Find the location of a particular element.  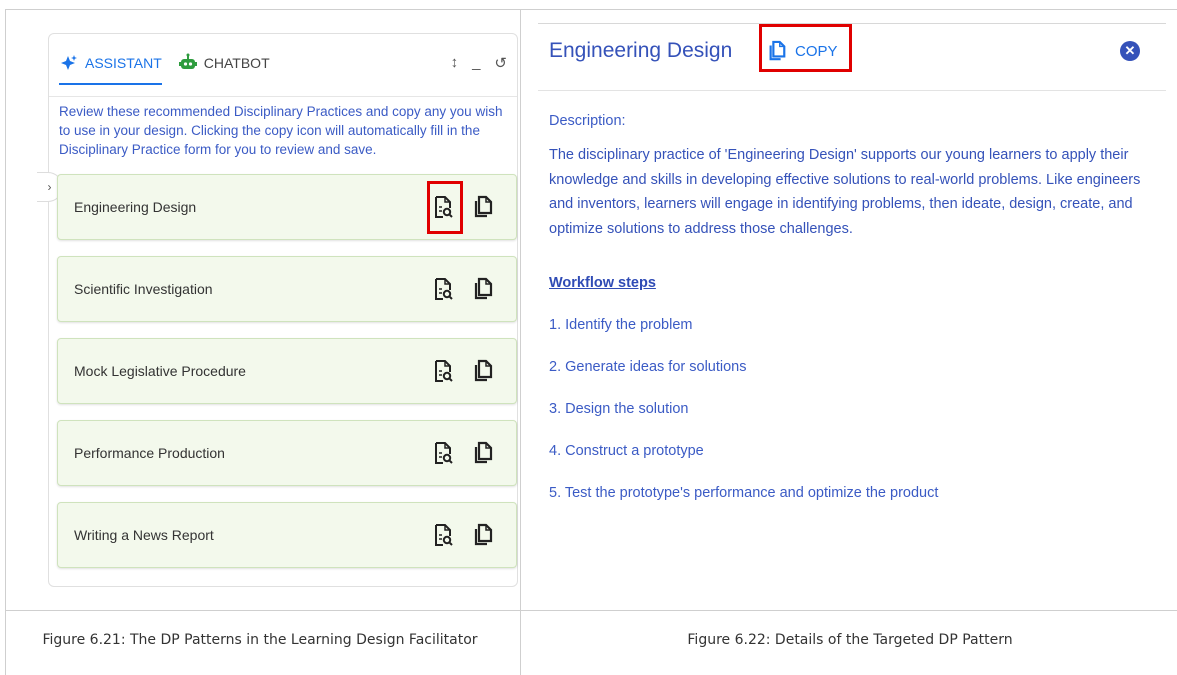

workflow-step: 4. Construct a prototype is located at coordinates (626, 451).